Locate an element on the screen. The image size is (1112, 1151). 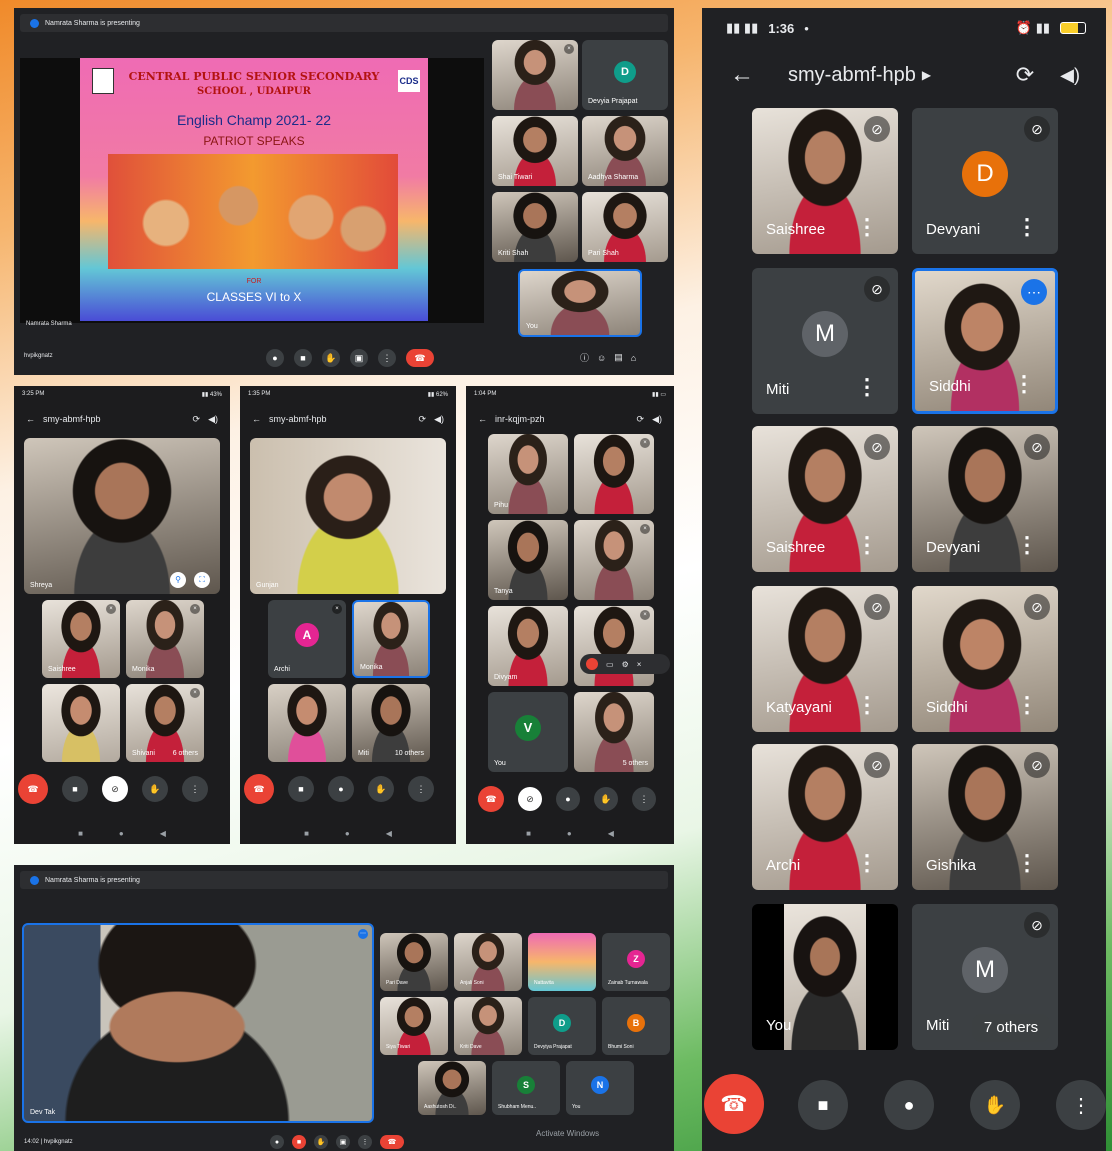
participant-tile: ⊘ Siddhi ⋮ is located at coordinates (985, 659).